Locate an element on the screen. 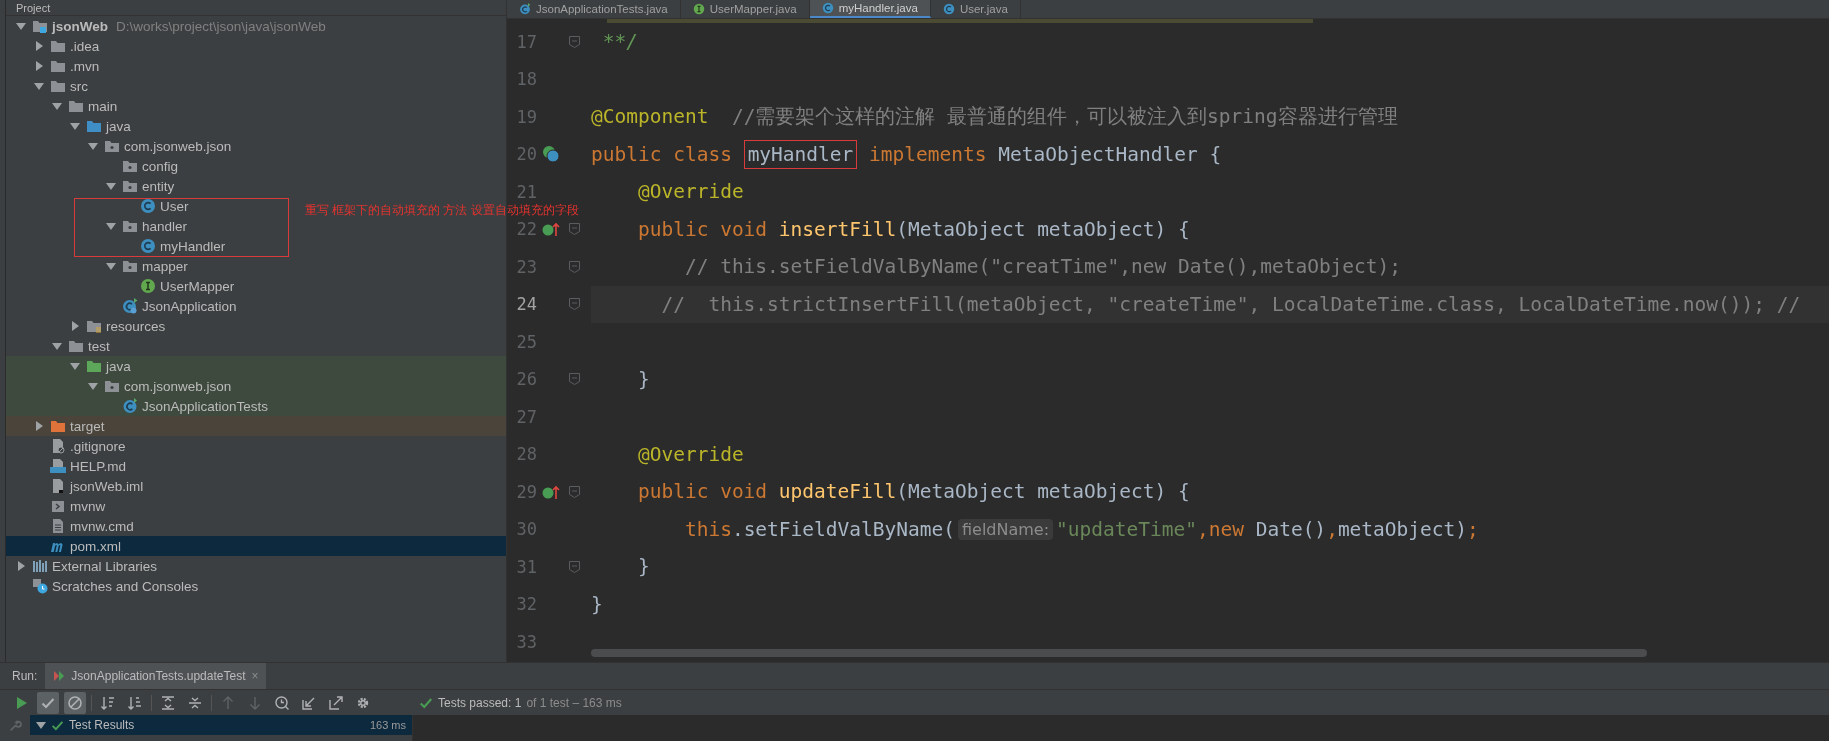  tree-item: mvnw is located at coordinates (56, 506).